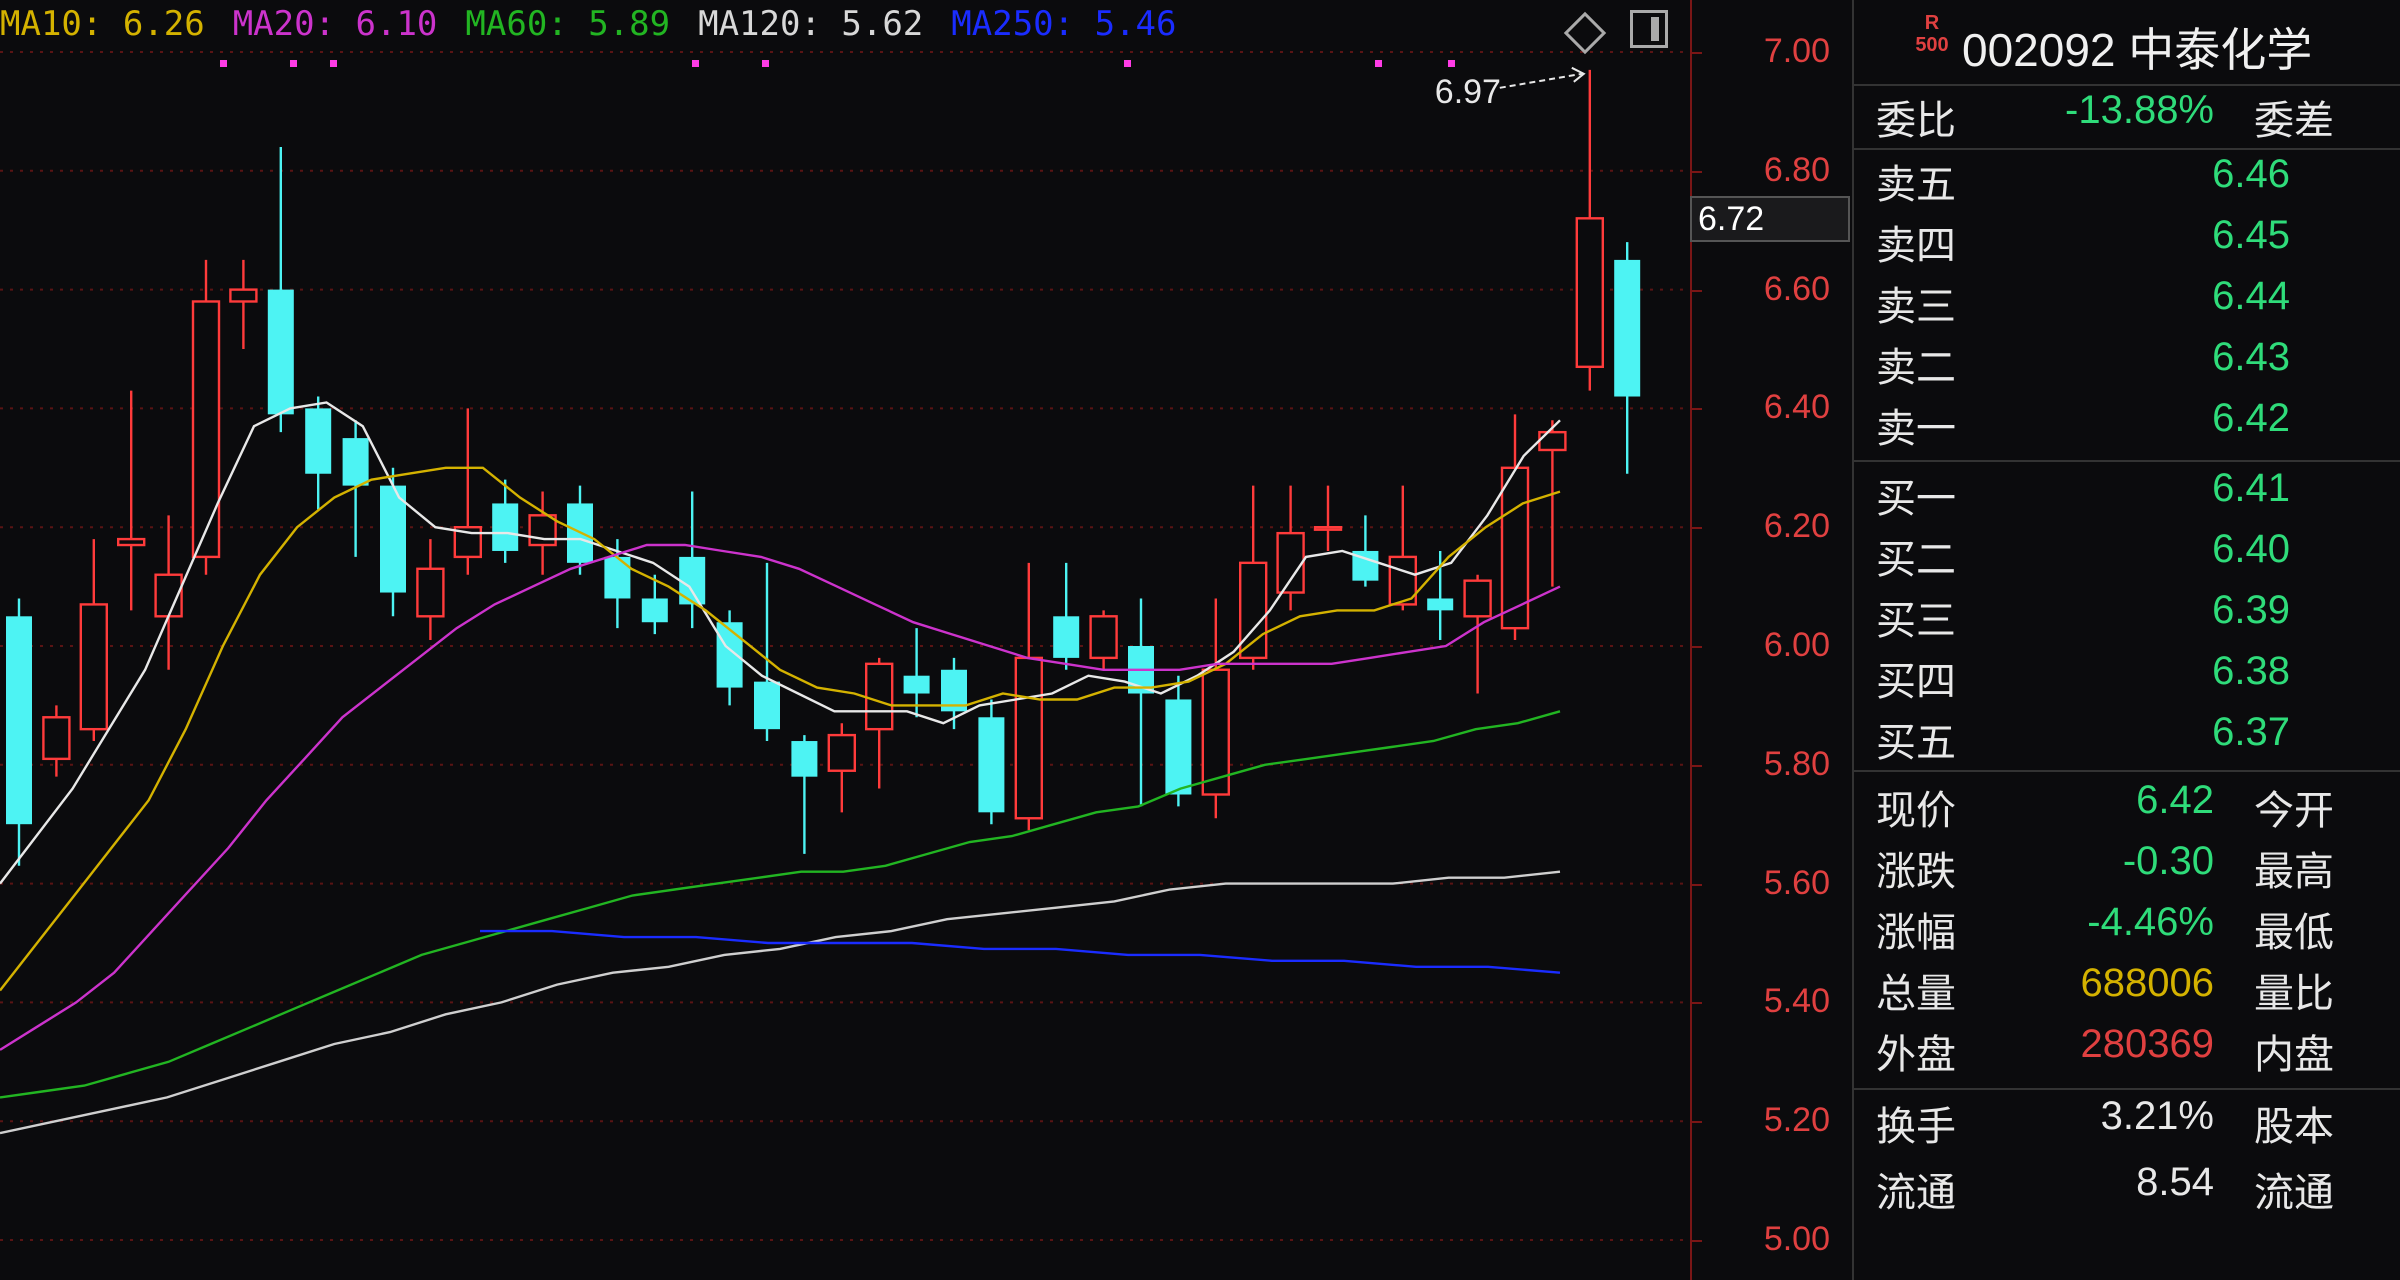 This screenshot has width=2400, height=1280. What do you see at coordinates (2147, 983) in the screenshot?
I see `stat-row-value: 688006` at bounding box center [2147, 983].